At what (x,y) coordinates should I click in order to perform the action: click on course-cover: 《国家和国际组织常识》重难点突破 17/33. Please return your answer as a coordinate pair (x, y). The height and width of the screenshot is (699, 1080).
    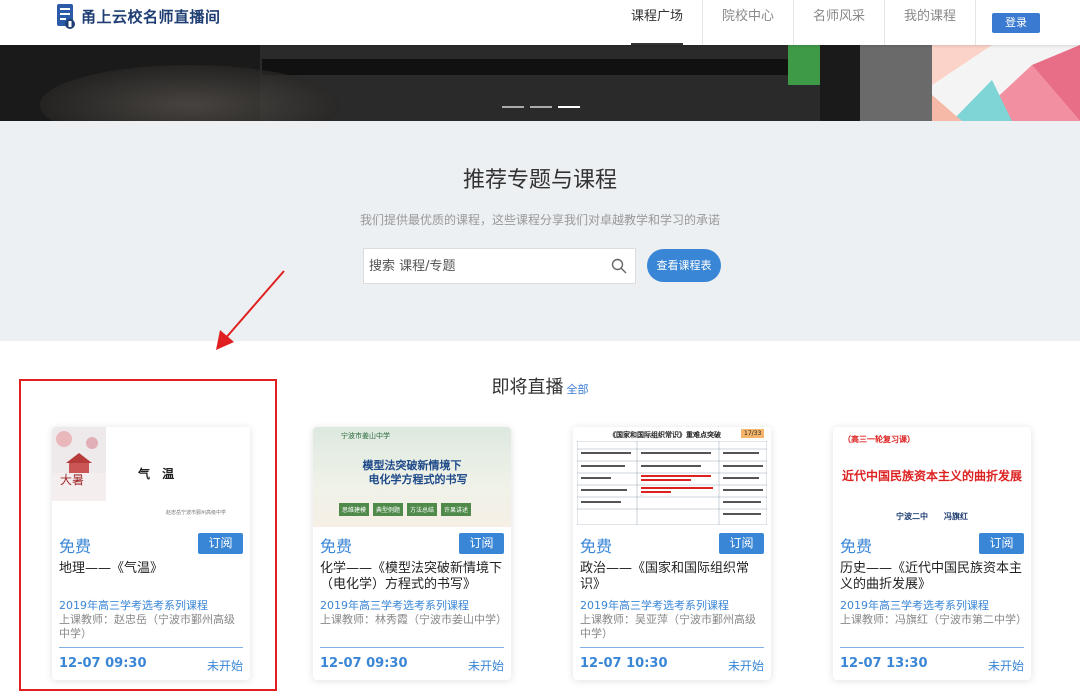
    Looking at the image, I should click on (672, 477).